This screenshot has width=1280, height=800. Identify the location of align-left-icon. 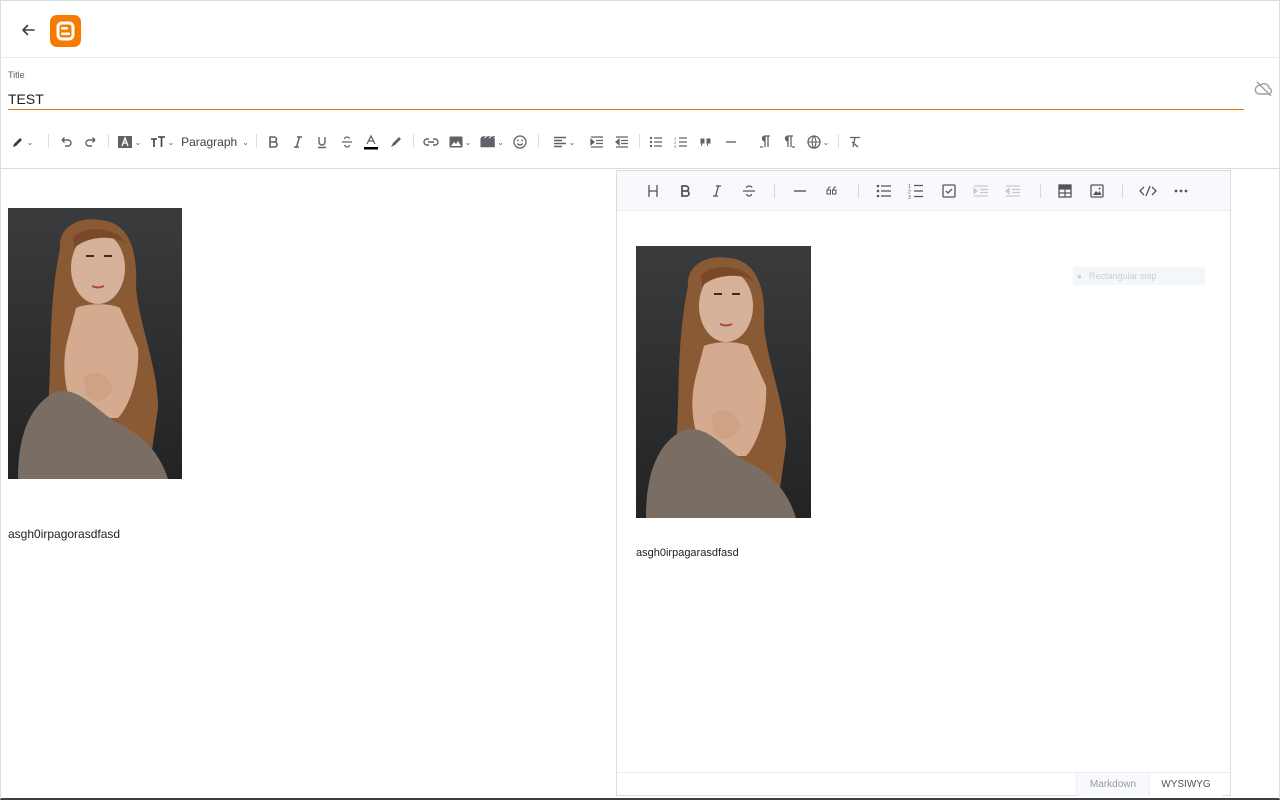
(559, 142).